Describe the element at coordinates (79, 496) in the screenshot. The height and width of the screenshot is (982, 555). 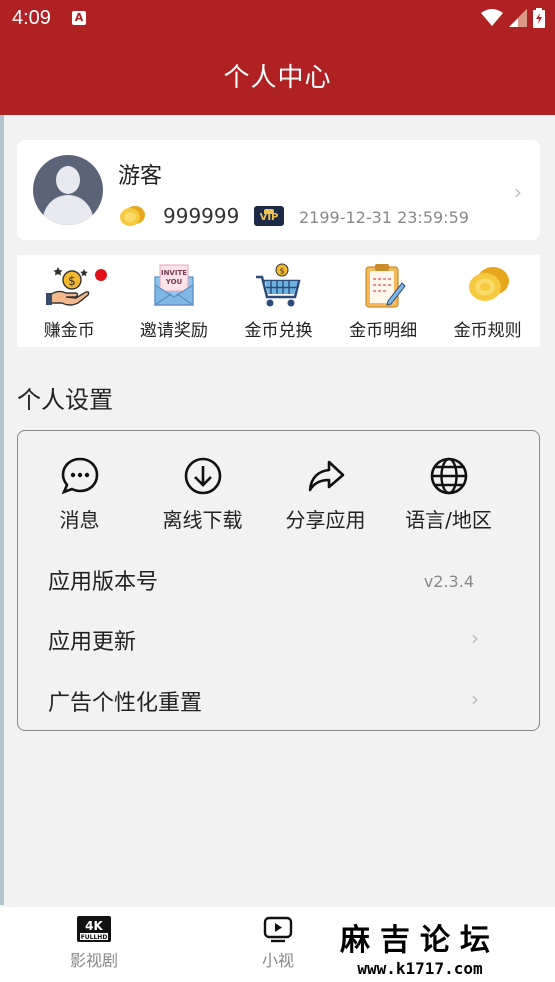
I see `message-button: 消息` at that location.